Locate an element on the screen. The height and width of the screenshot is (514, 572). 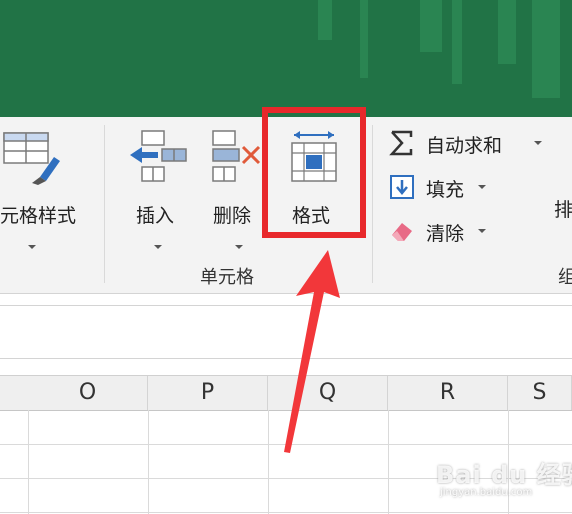
watermark: Bai du 经验 jingyan.baidu.com is located at coordinates (504, 483).